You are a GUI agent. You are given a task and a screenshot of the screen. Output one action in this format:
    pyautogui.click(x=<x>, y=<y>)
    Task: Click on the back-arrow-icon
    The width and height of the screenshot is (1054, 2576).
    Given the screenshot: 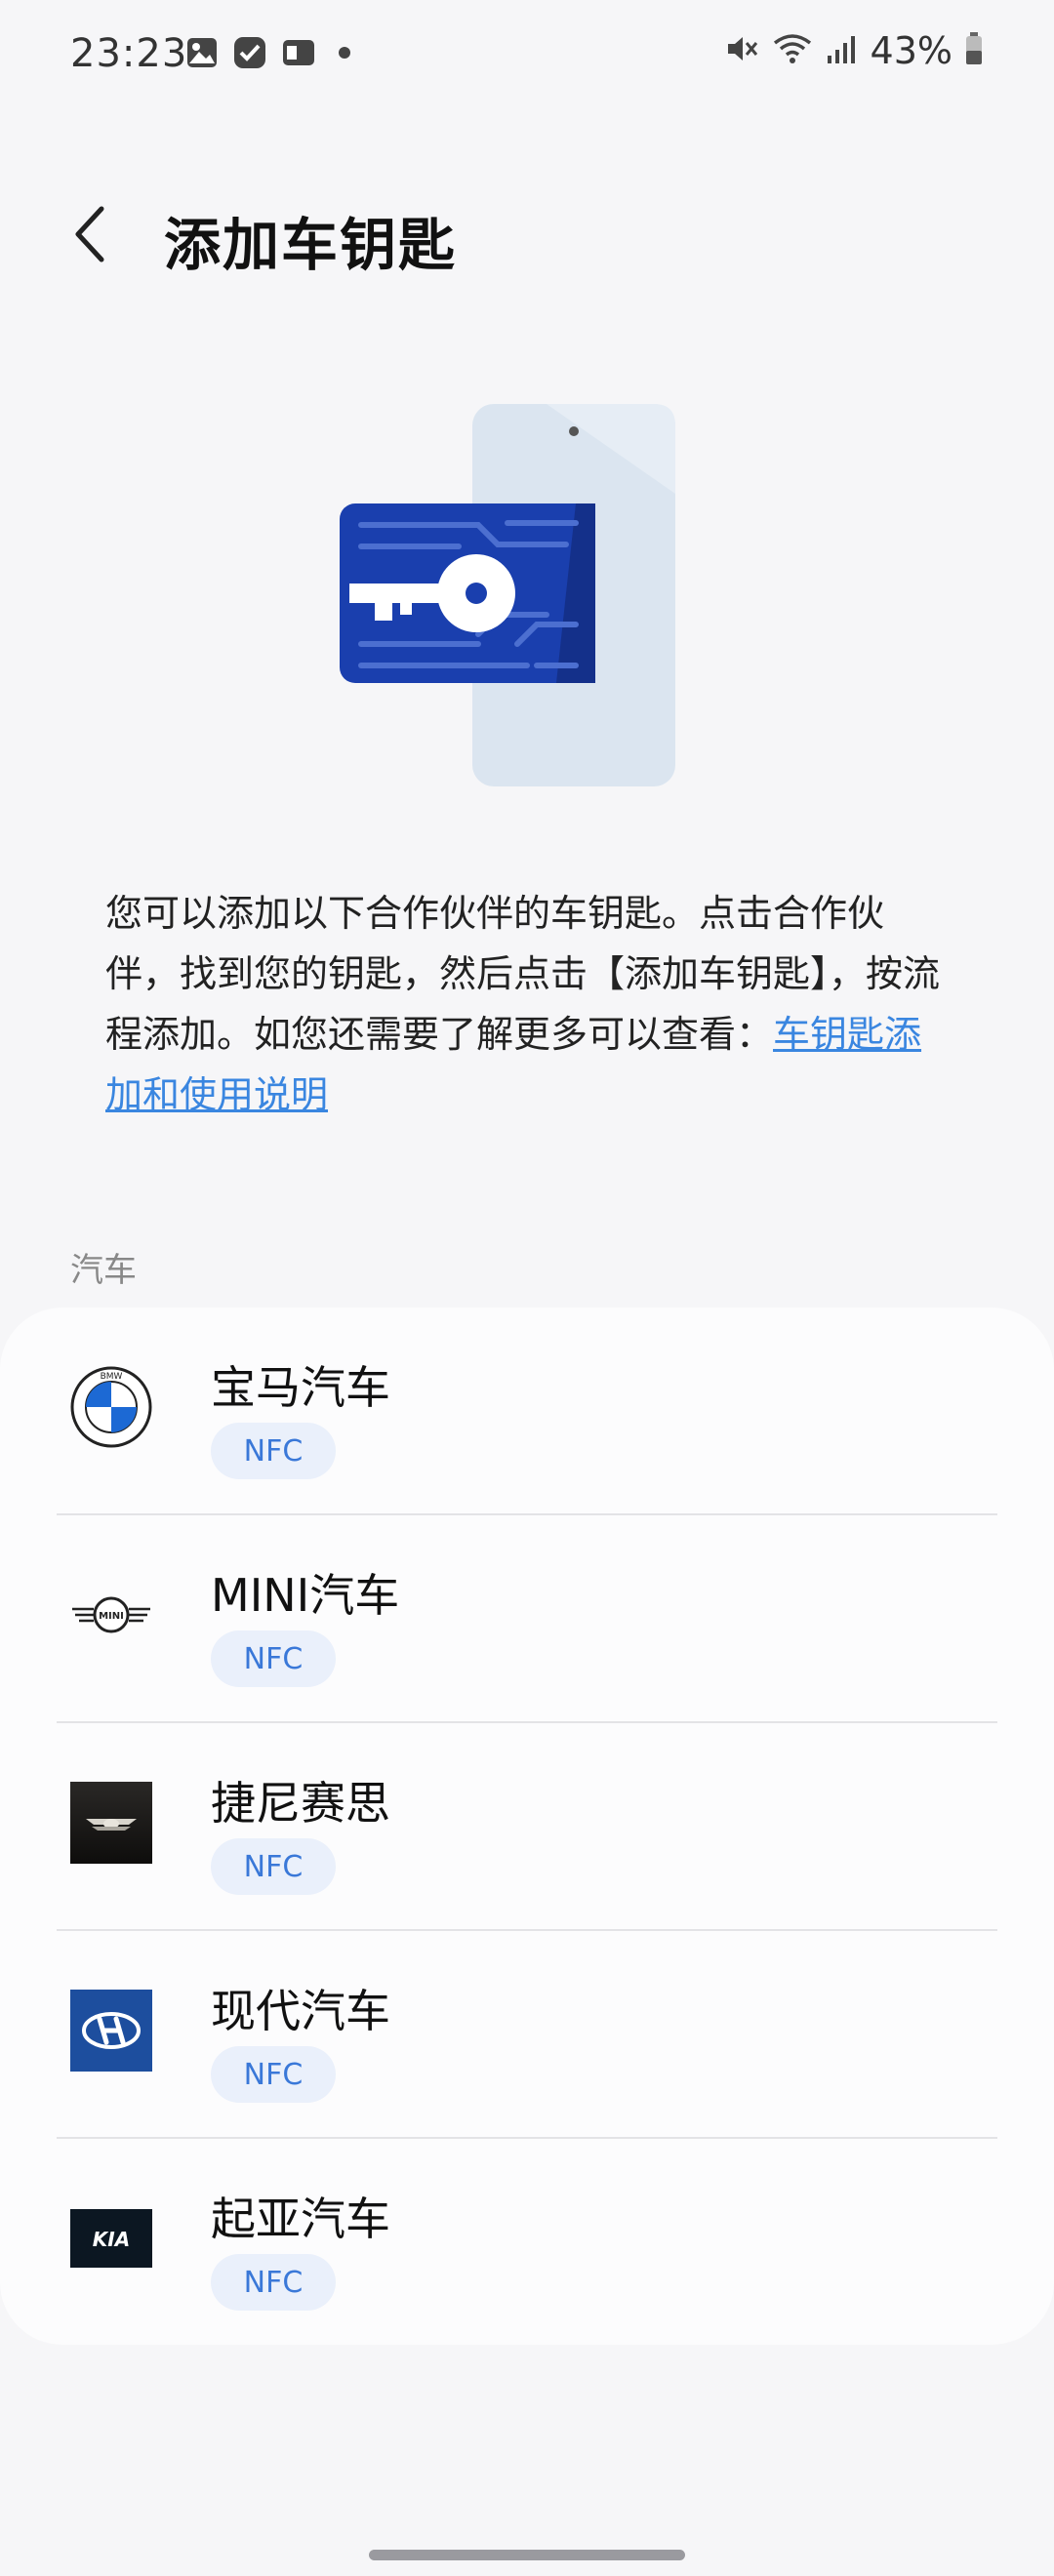 What is the action you would take?
    pyautogui.click(x=89, y=234)
    